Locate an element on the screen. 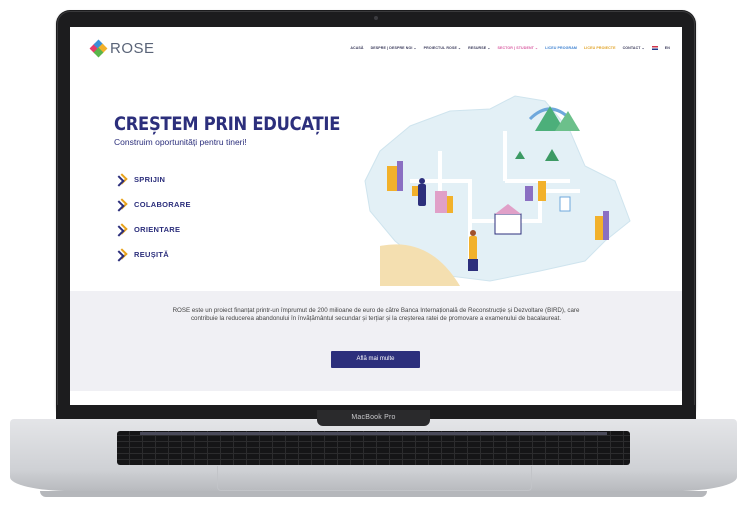 This screenshot has width=747, height=513. menu-item-liceu-program: LICEU PROGRAM is located at coordinates (561, 48).